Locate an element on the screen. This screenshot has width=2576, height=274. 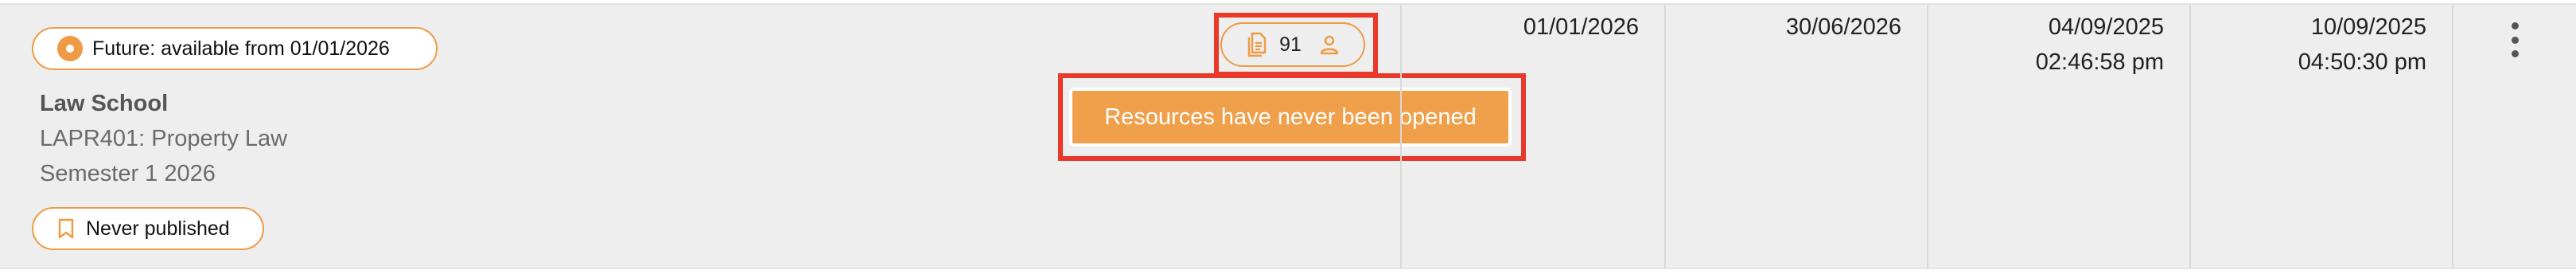
status-badge-label: Future: available from 01/01/2026 is located at coordinates (241, 48).